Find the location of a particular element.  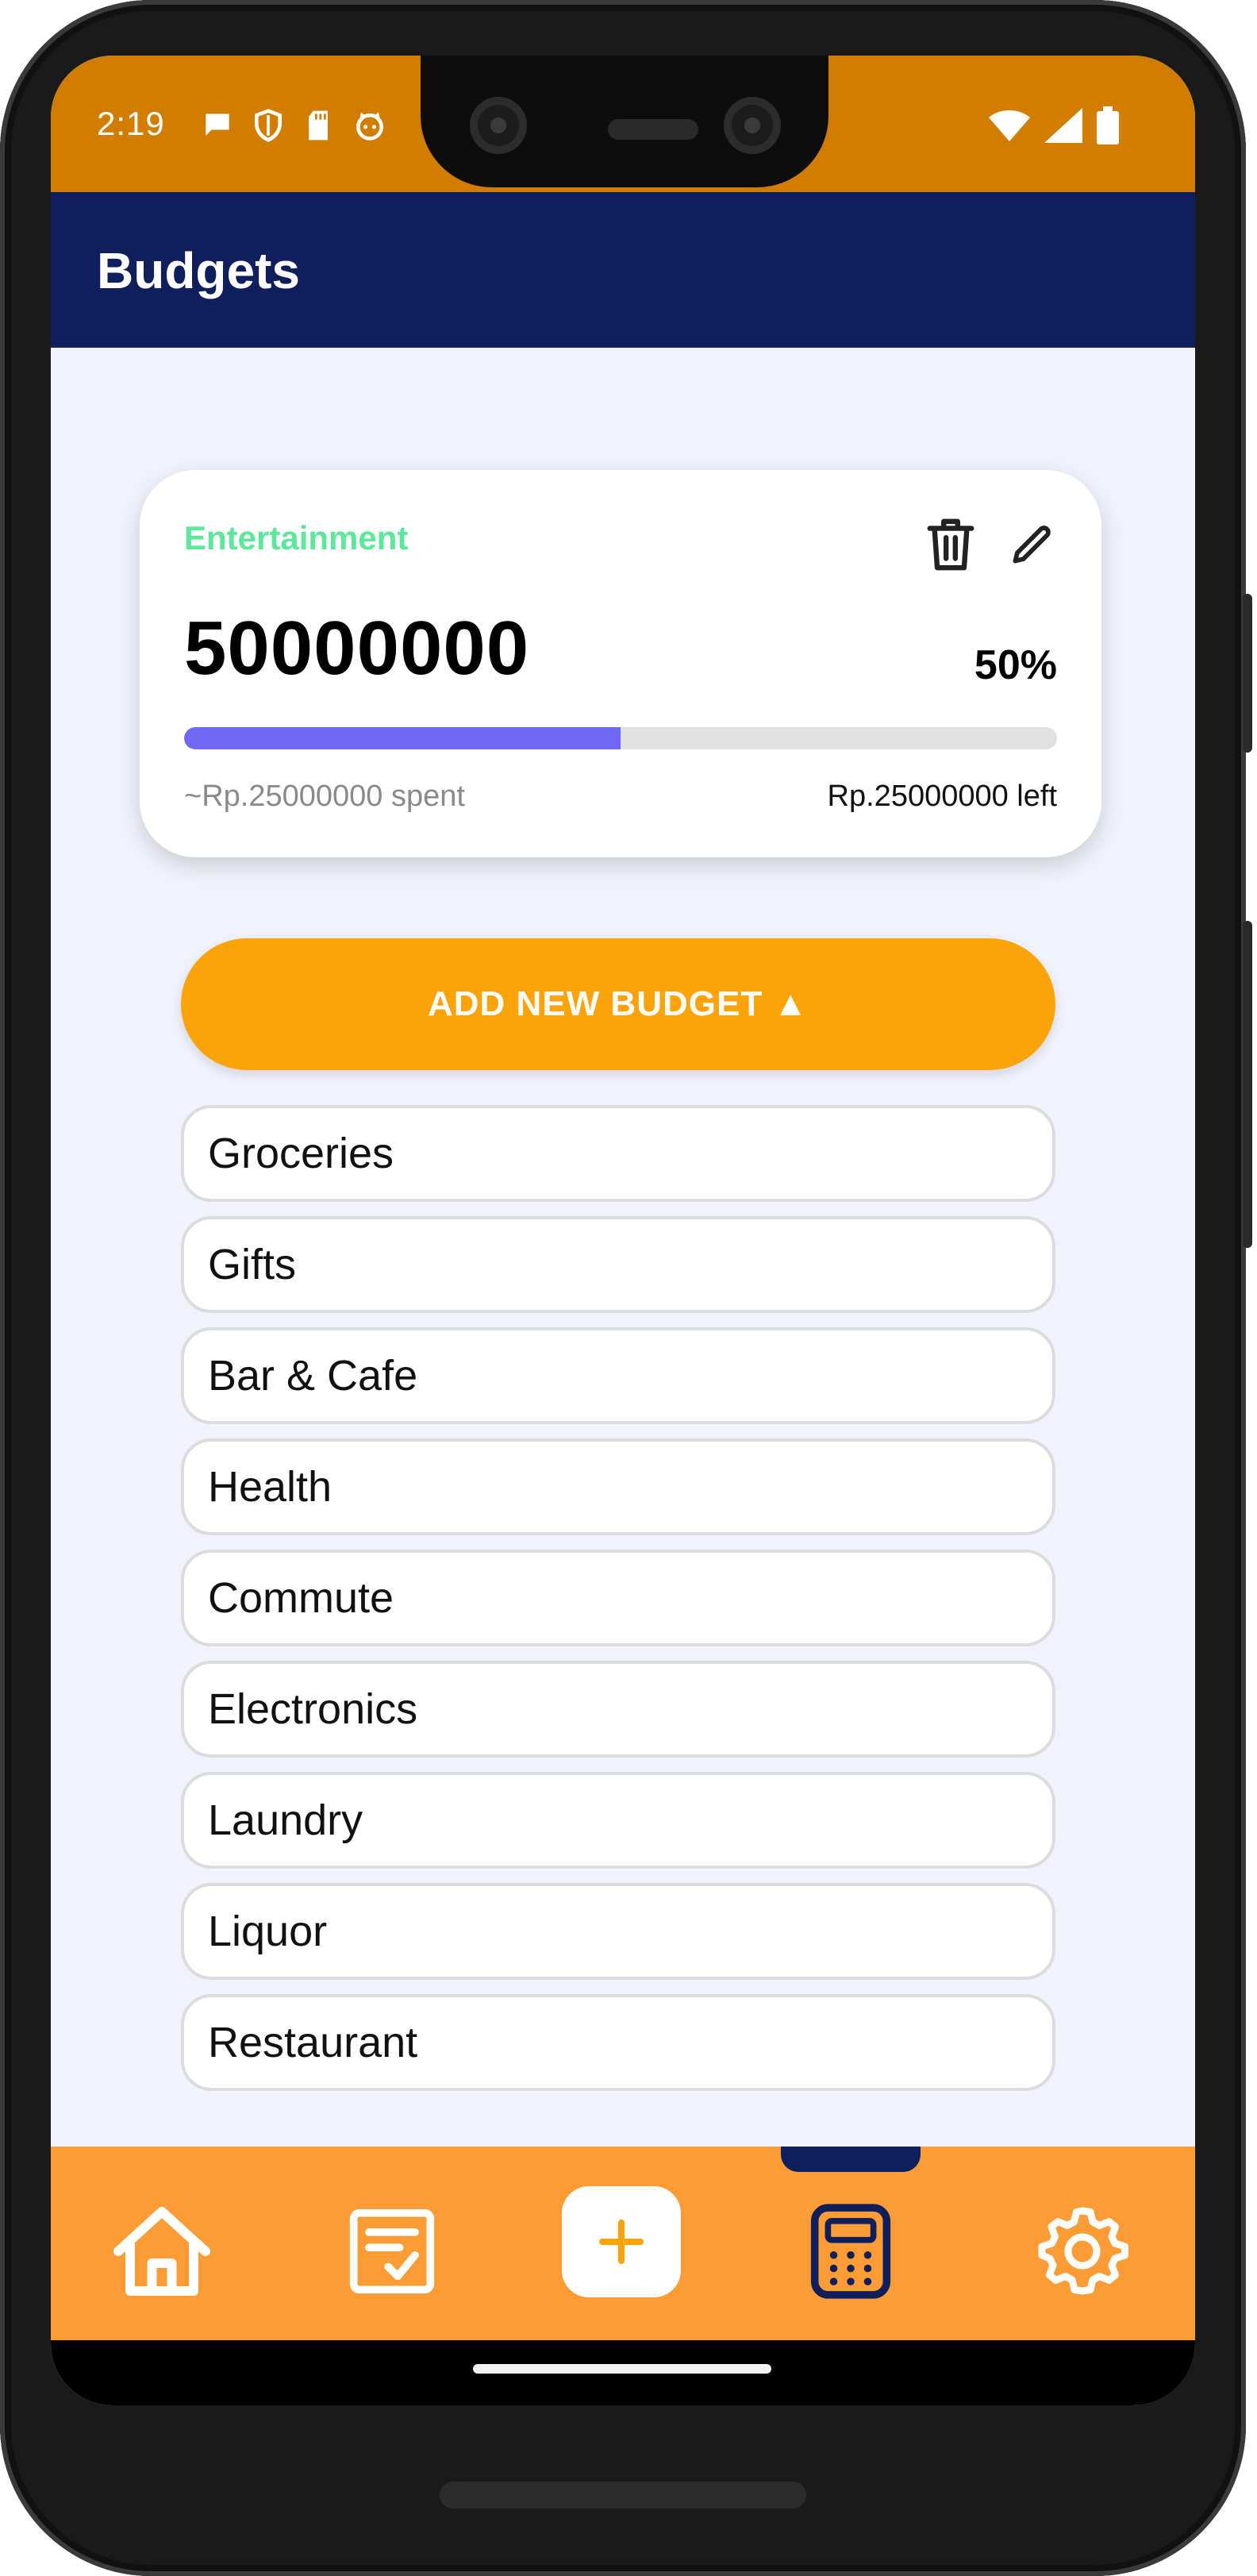

status-bar: 2:19 is located at coordinates (623, 124).